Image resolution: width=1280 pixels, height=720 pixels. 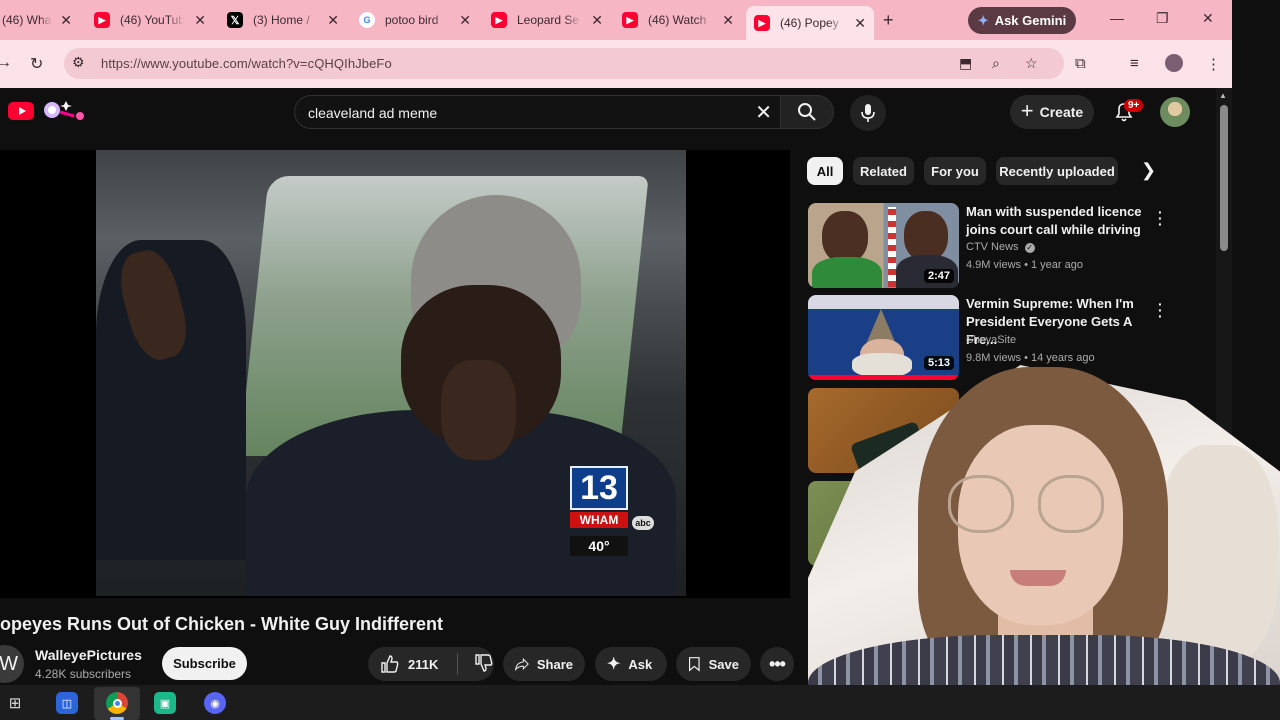 I want to click on rec-thumbnail: 2:47, so click(x=883, y=245).